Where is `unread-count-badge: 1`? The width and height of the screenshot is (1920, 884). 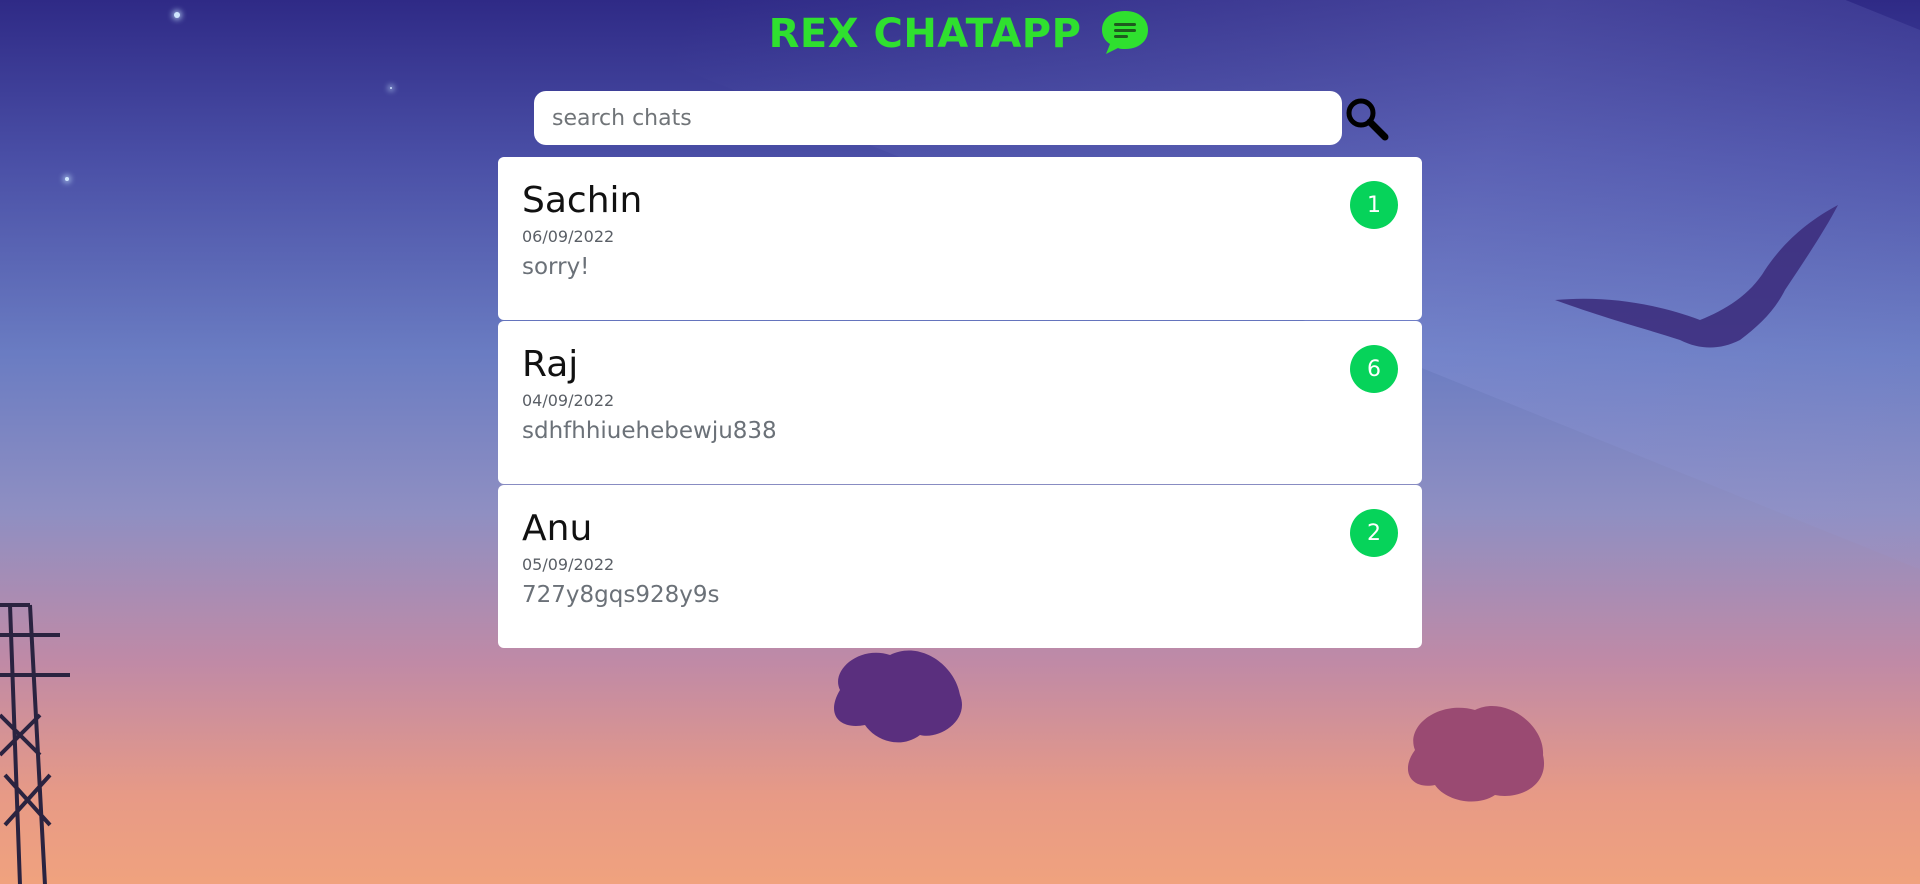
unread-count-badge: 1 is located at coordinates (1374, 205).